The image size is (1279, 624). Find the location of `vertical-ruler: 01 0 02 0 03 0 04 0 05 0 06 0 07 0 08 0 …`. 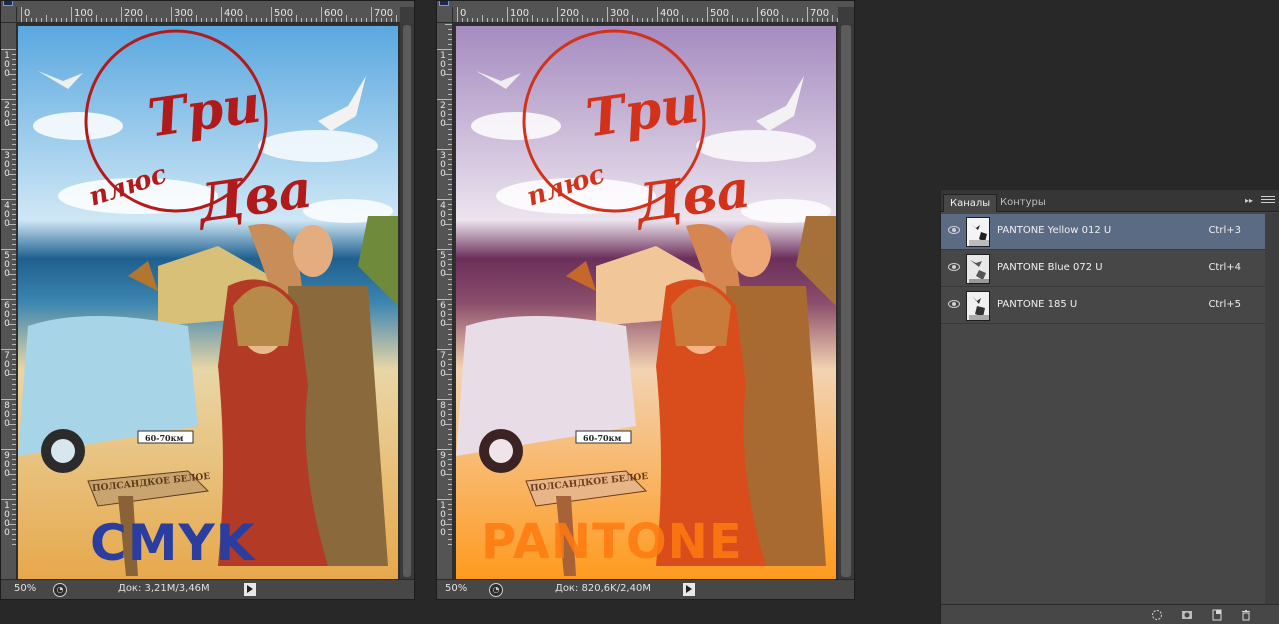

vertical-ruler: 01 0 02 0 03 0 04 0 05 0 06 0 07 0 08 0 … is located at coordinates (445, 301).